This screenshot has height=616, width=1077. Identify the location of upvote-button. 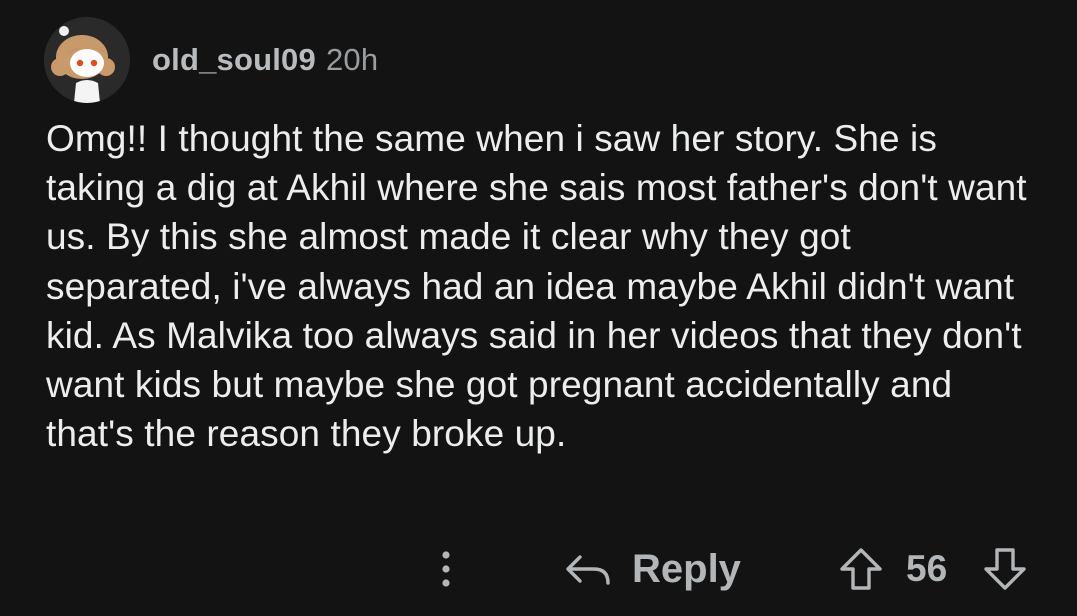
(861, 569).